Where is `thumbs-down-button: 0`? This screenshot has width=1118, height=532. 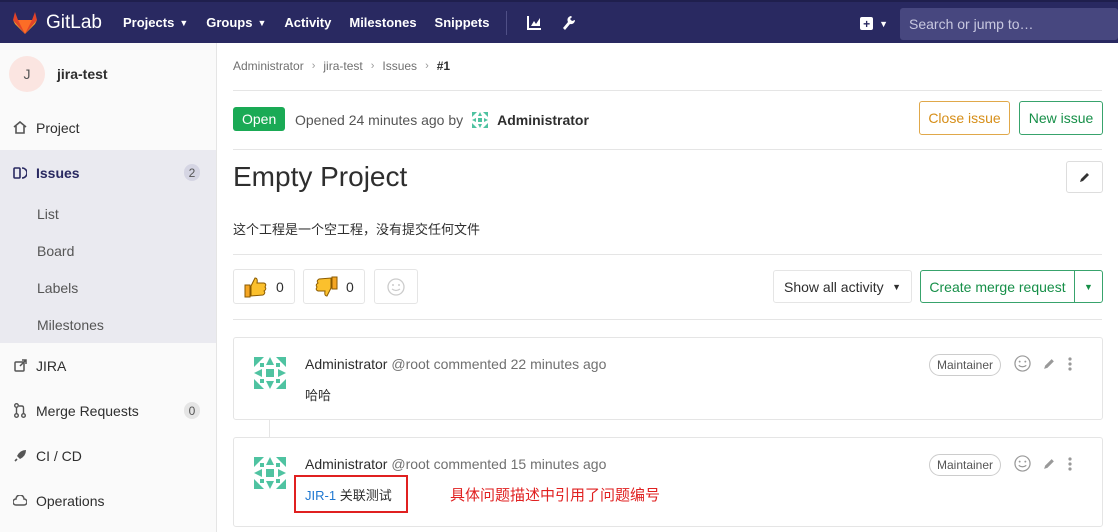
thumbs-down-button: 0 is located at coordinates (334, 286).